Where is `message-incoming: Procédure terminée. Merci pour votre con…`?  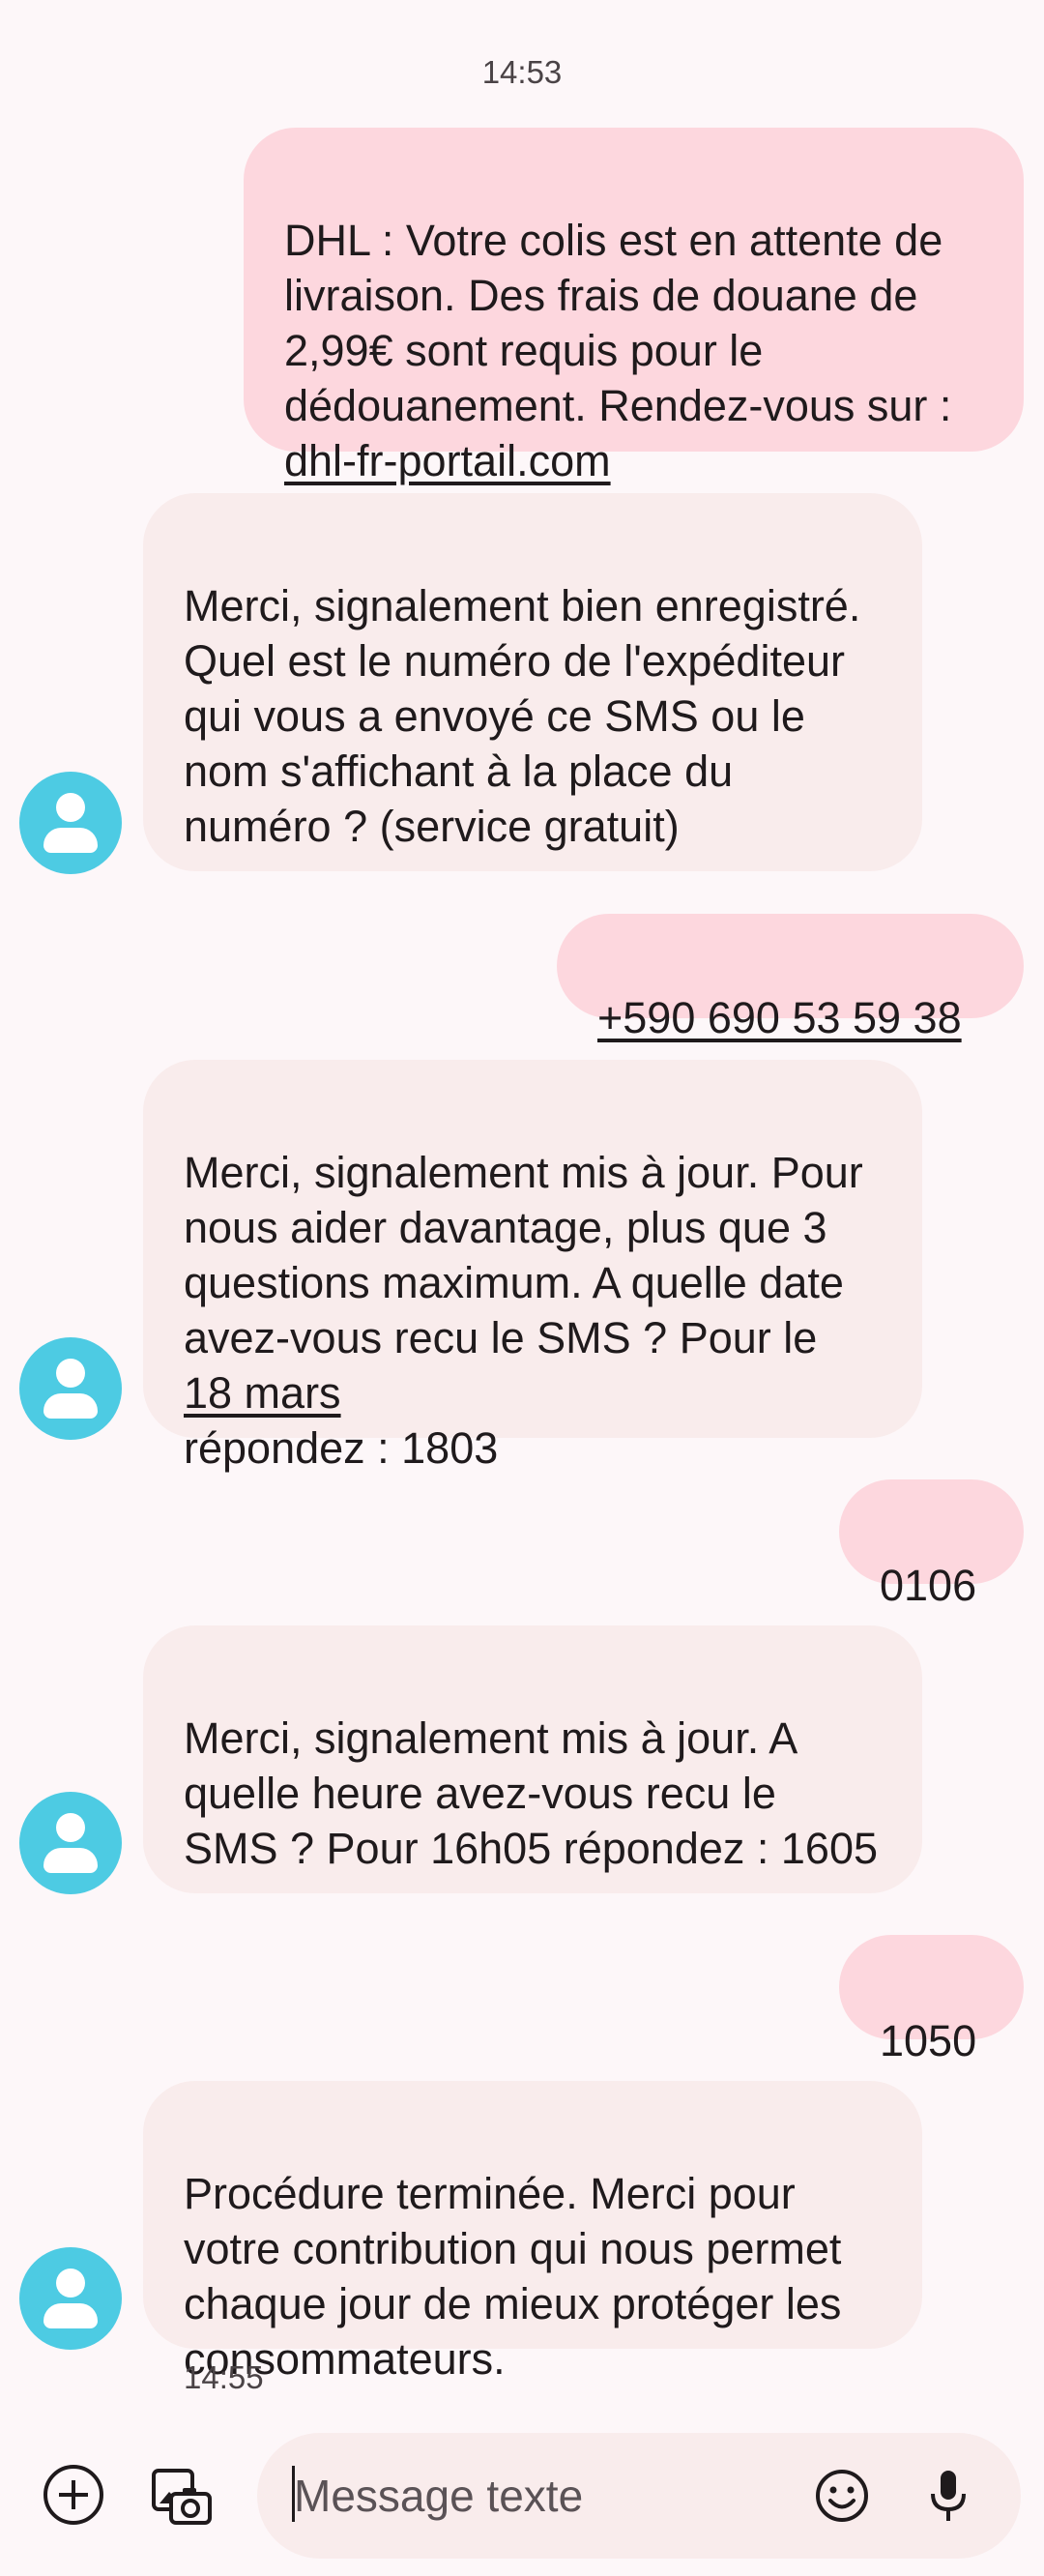 message-incoming: Procédure terminée. Merci pour votre con… is located at coordinates (533, 2232).